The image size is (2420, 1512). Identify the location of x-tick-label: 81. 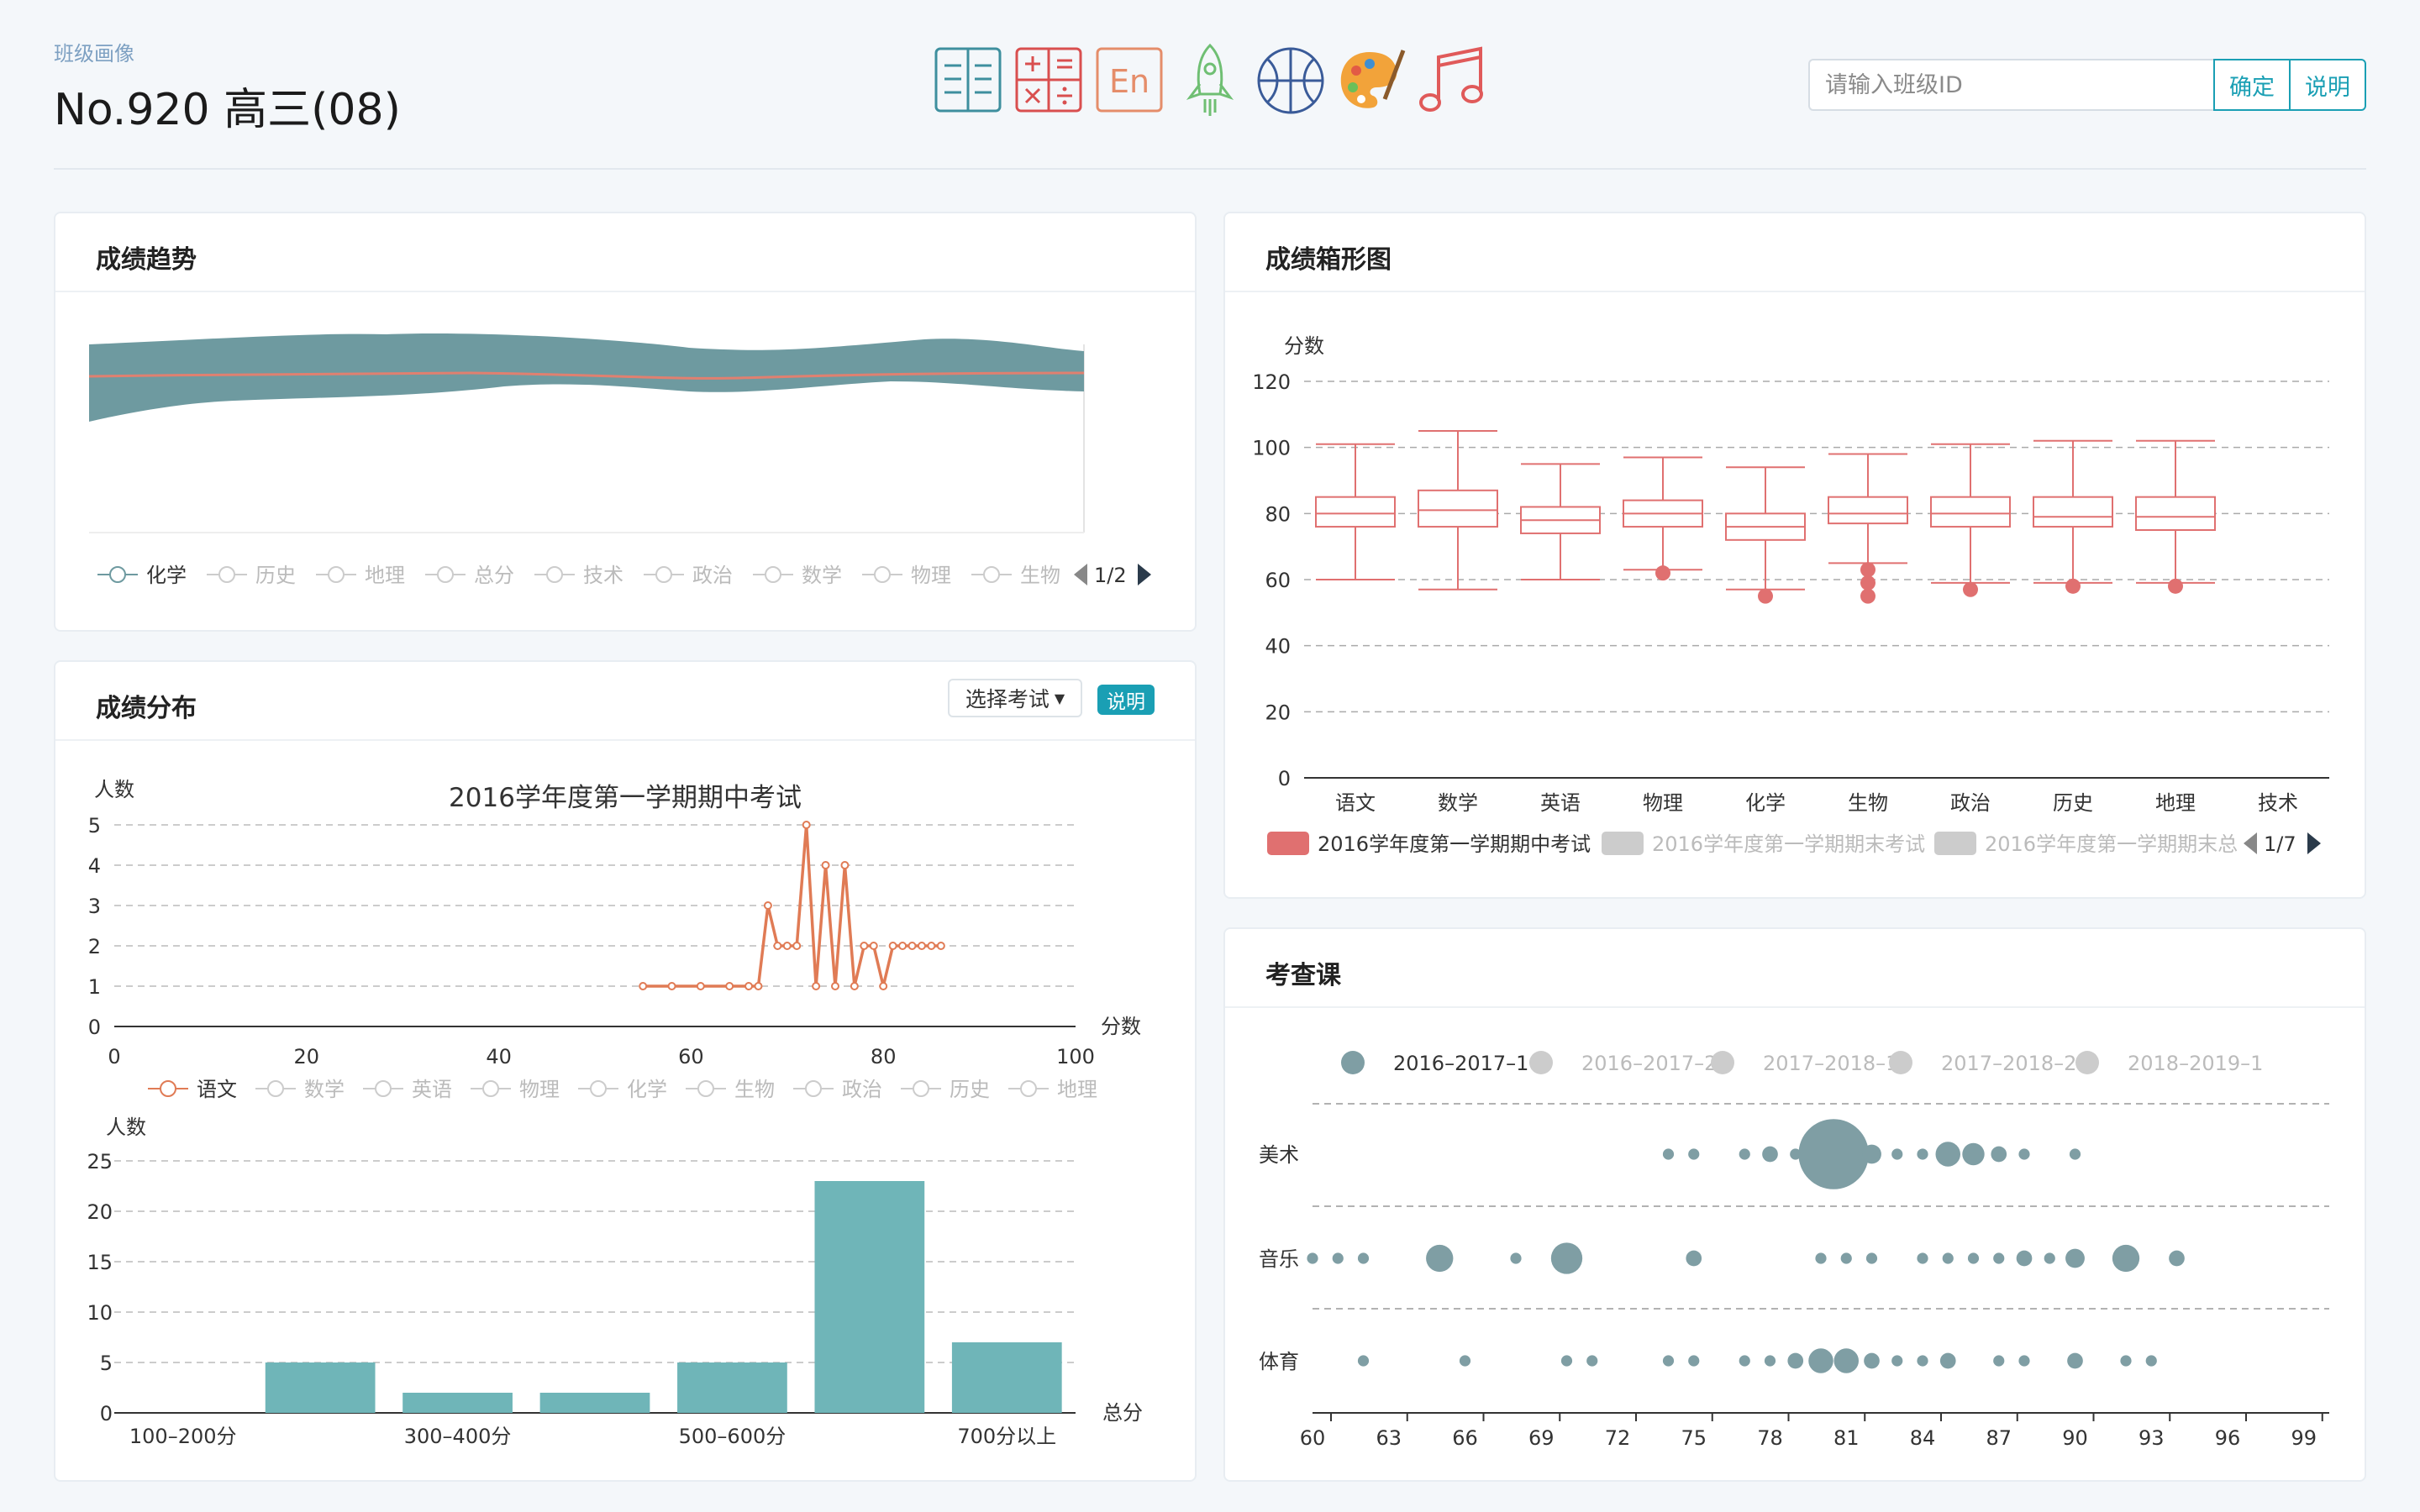
(1847, 1438).